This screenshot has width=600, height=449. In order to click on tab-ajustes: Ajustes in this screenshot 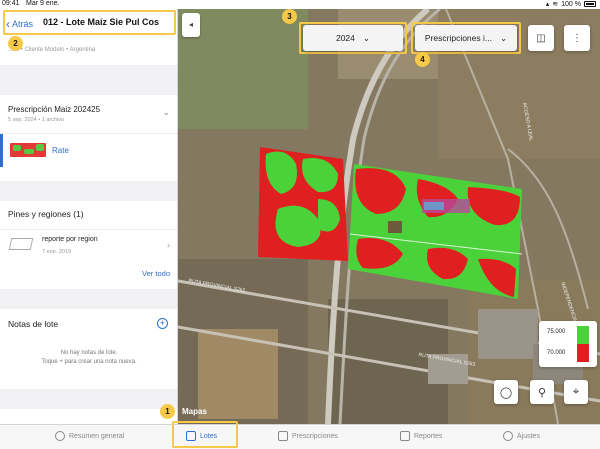, I will do `click(521, 436)`.